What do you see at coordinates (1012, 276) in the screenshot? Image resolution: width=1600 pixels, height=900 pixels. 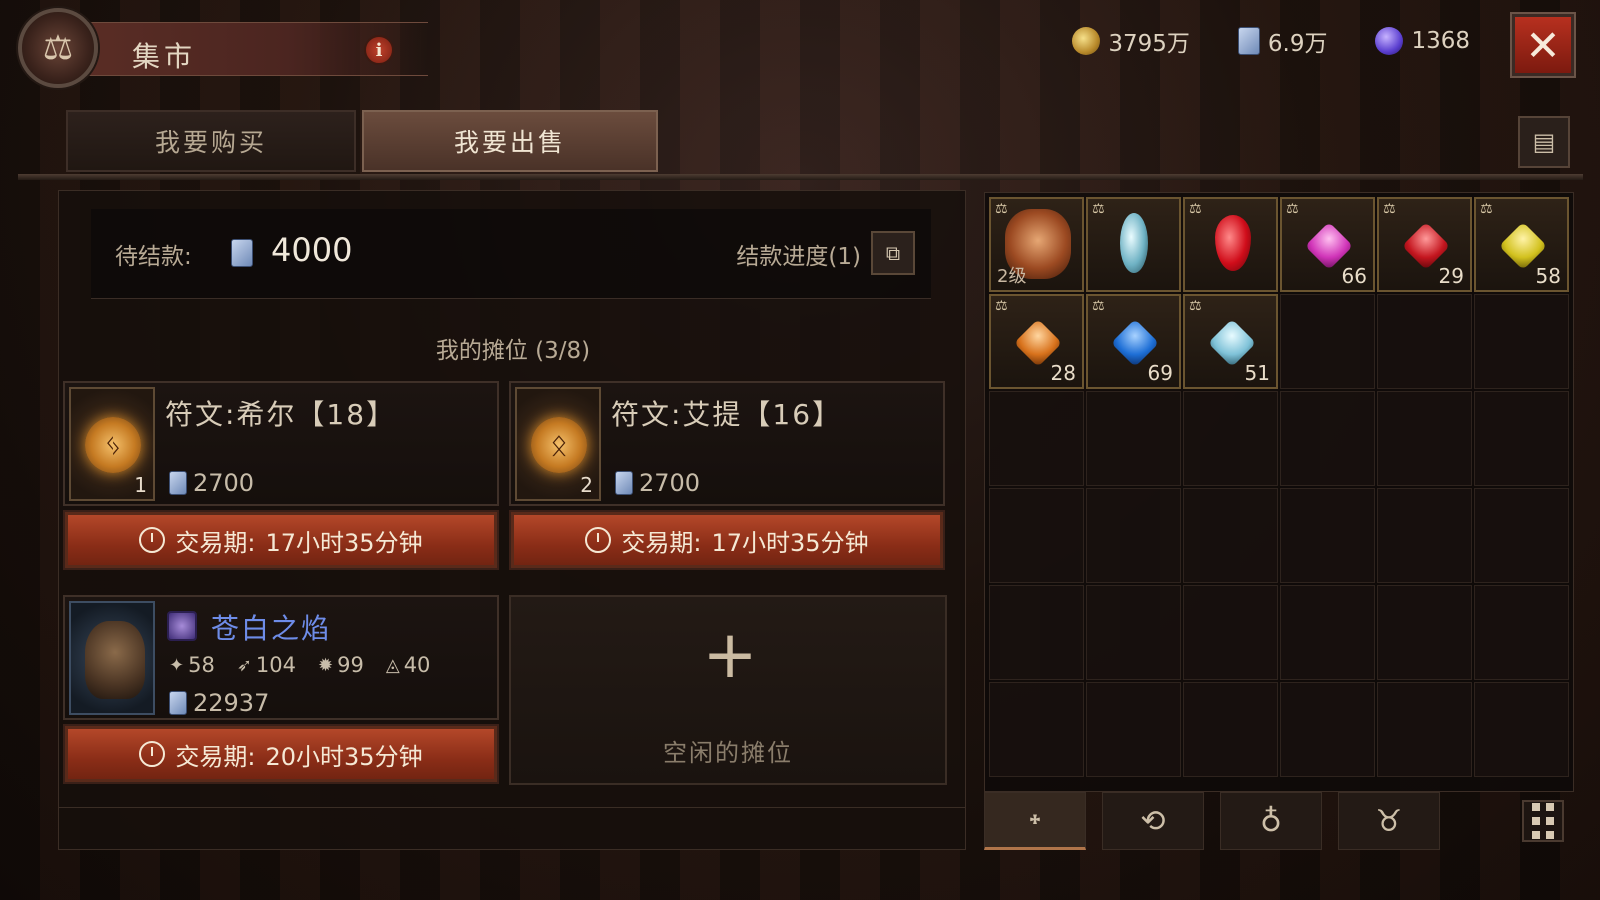 I see `item-level: 2级` at bounding box center [1012, 276].